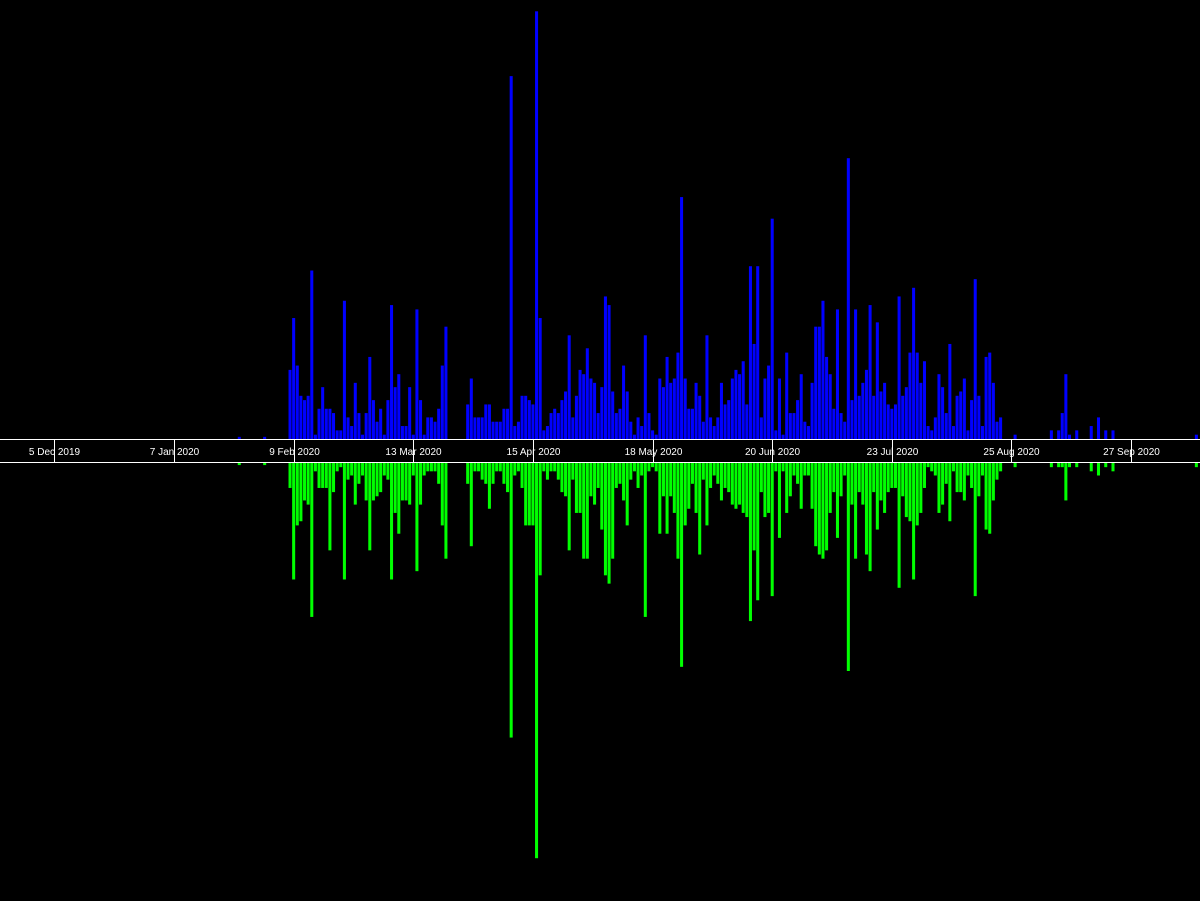 The image size is (1200, 901). What do you see at coordinates (893, 452) in the screenshot?
I see `tick-label-7: 23 Jul 2020` at bounding box center [893, 452].